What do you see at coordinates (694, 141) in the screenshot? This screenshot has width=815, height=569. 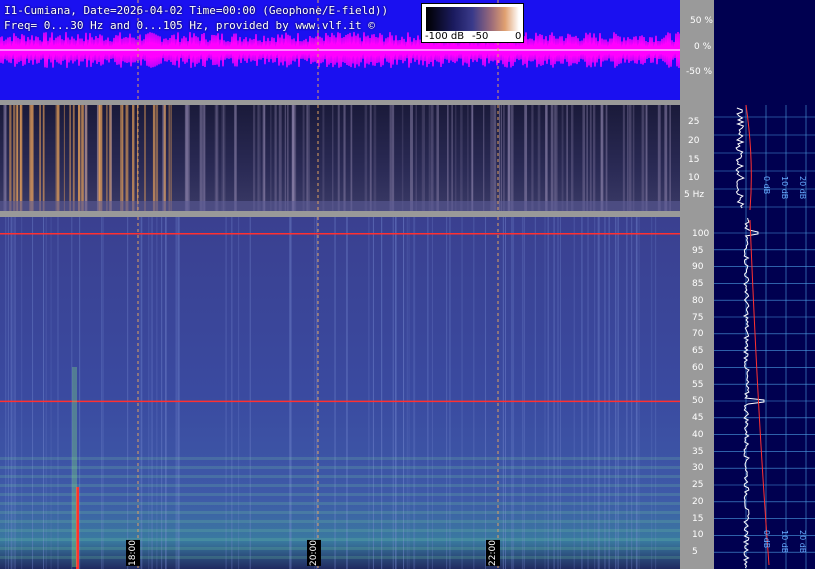 I see `top-freq-20: 20` at bounding box center [694, 141].